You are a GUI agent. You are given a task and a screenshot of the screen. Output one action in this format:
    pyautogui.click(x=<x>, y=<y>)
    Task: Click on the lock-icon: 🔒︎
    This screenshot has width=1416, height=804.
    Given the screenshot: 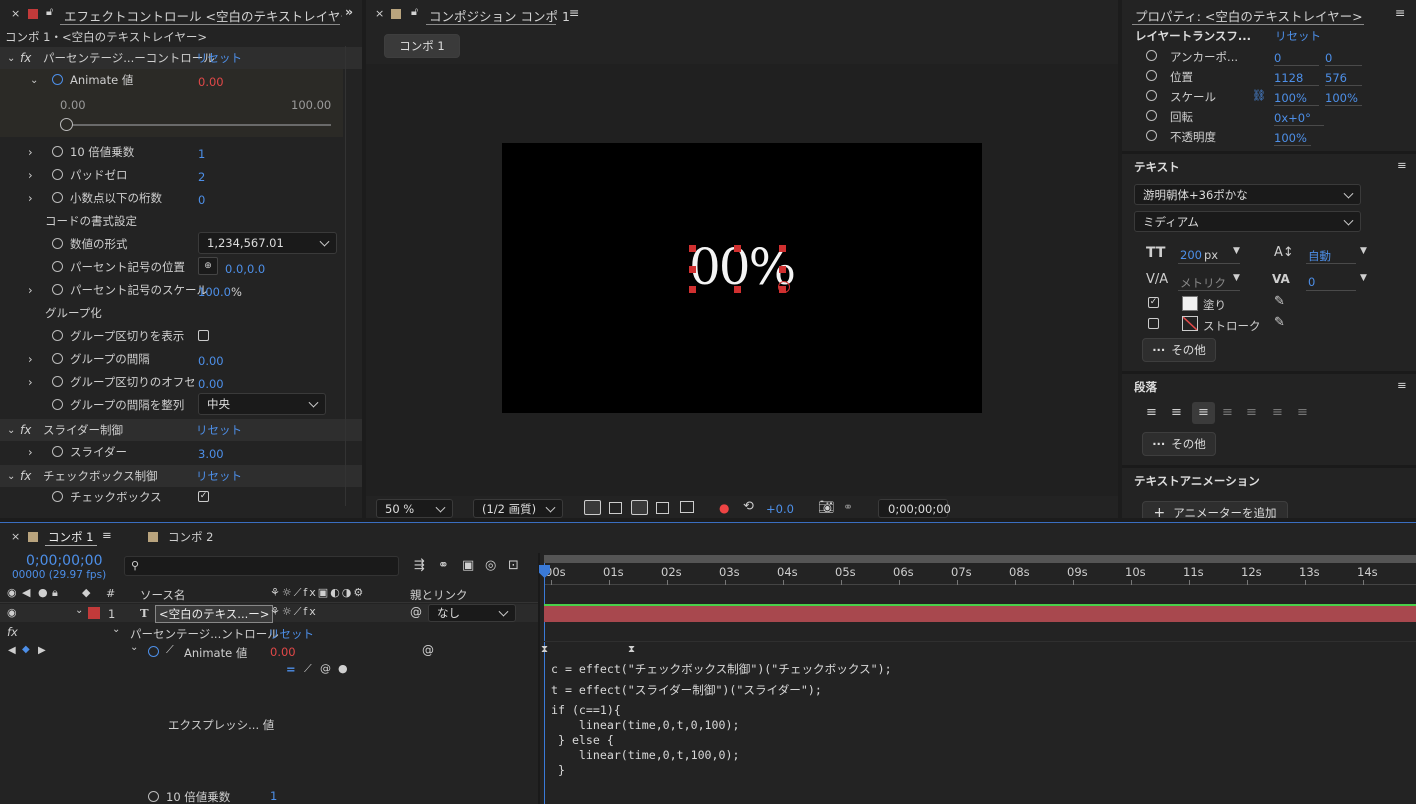 What is the action you would take?
    pyautogui.click(x=55, y=593)
    